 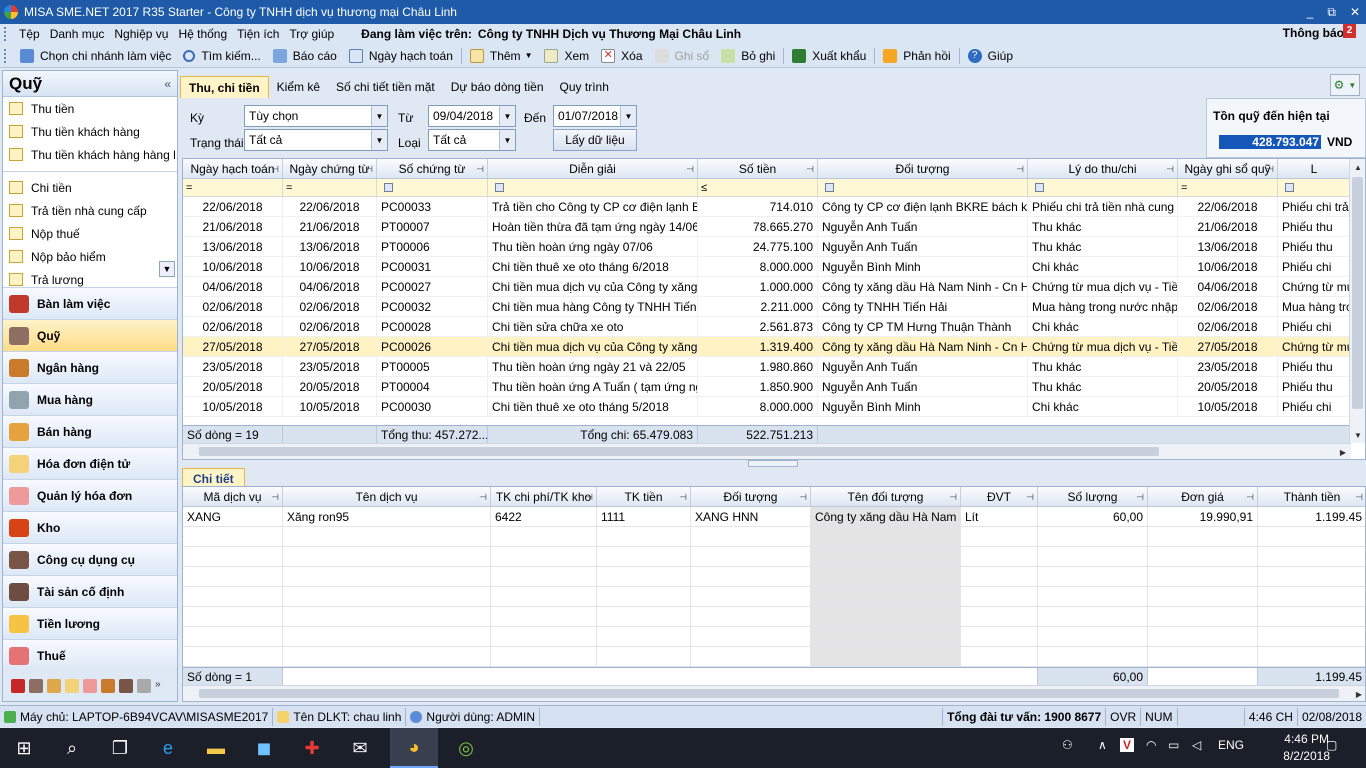 What do you see at coordinates (29, 34) in the screenshot?
I see `menu-file: Tệp` at bounding box center [29, 34].